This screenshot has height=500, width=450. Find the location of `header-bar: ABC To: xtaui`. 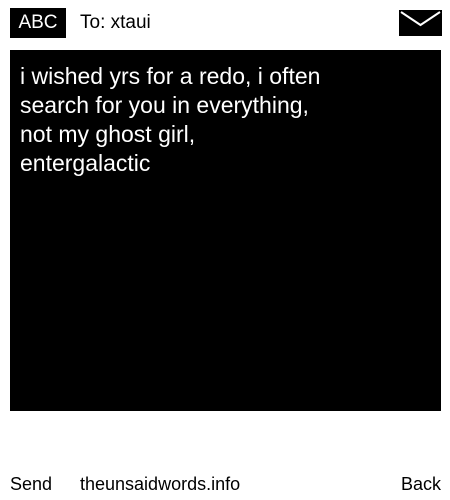

header-bar: ABC To: xtaui is located at coordinates (225, 25).